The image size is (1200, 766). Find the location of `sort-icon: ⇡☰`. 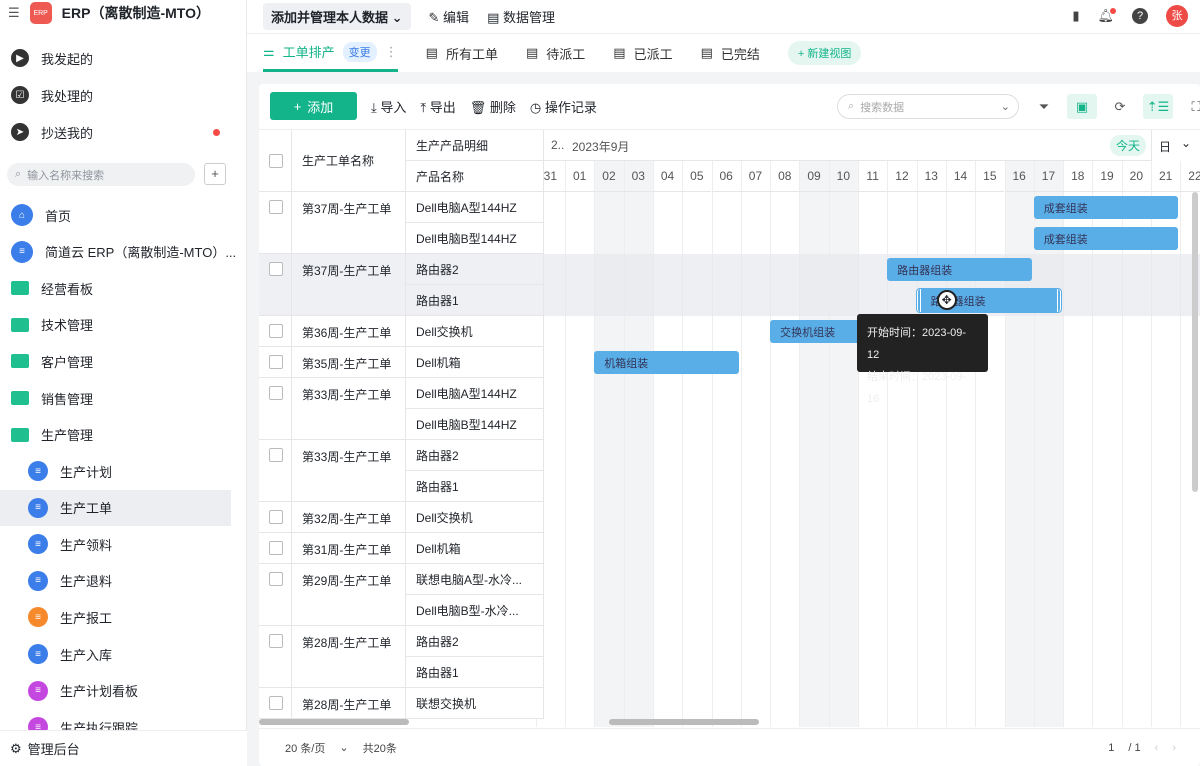

sort-icon: ⇡☰ is located at coordinates (1158, 106).